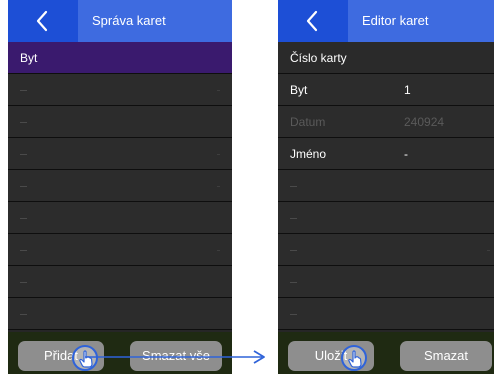 The height and width of the screenshot is (374, 494). I want to click on touch-indicator-add, so click(85, 358).